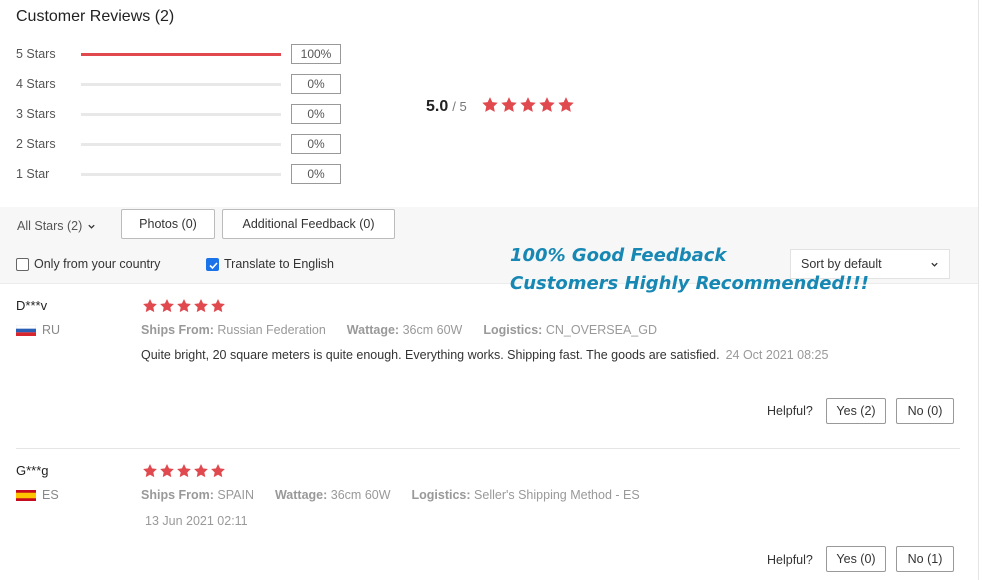  I want to click on rating-label: 1 Star, so click(33, 174).